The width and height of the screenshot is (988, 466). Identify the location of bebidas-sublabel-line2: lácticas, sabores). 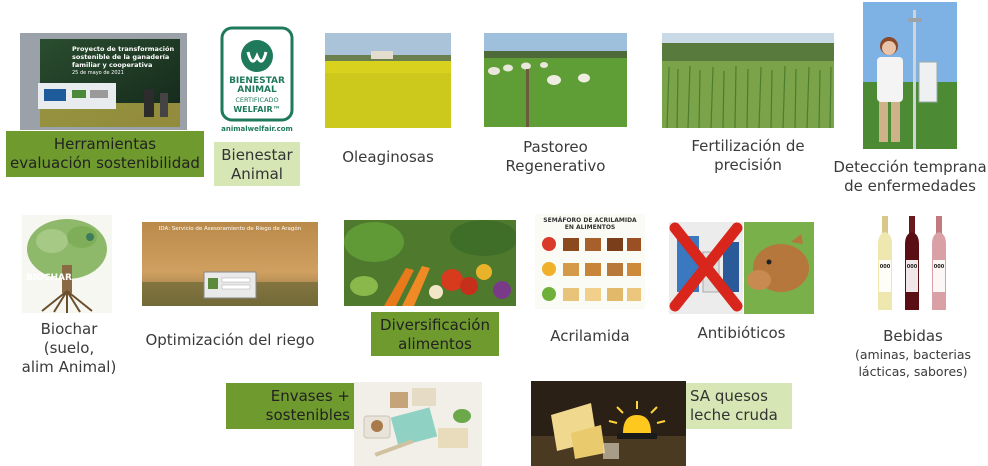
(913, 371).